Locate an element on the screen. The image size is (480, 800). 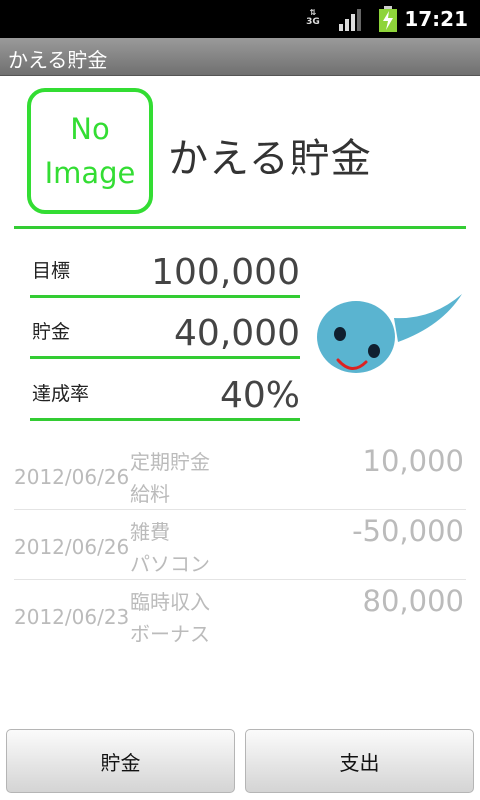
goal-label: 目標 is located at coordinates (51, 271).